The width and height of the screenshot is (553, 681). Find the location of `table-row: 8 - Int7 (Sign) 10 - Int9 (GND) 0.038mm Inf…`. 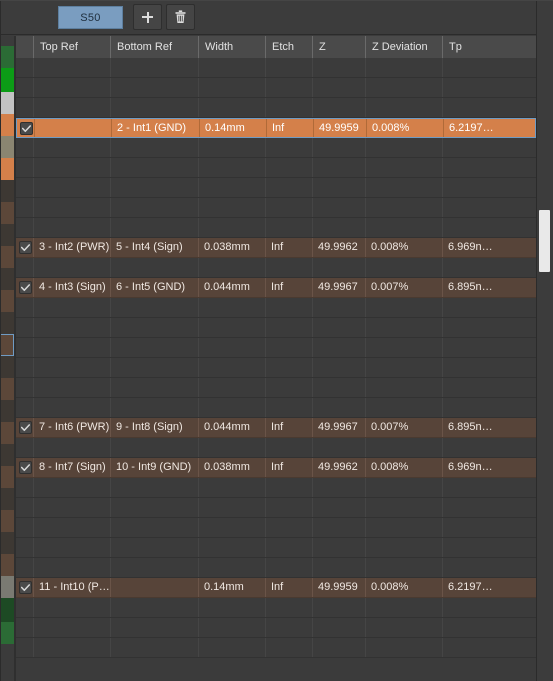

table-row: 8 - Int7 (Sign) 10 - Int9 (GND) 0.038mm Inf… is located at coordinates (276, 468).